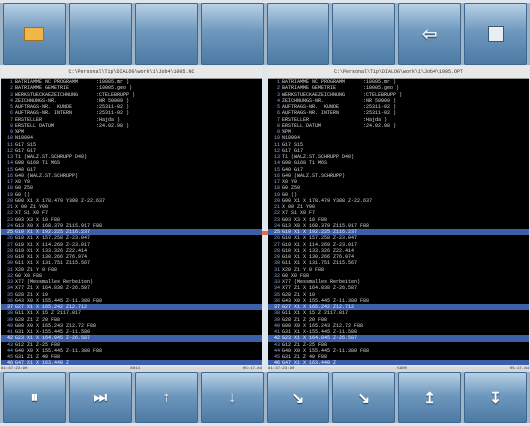  I want to click on open-file-button, so click(34, 34).